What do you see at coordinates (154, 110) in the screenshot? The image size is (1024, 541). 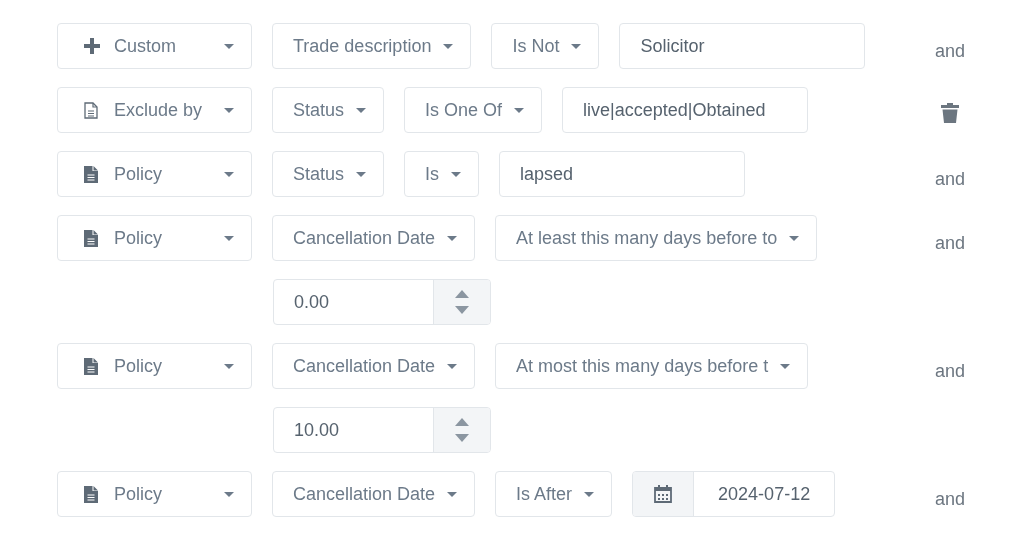 I see `source-dropdown: Exclude by` at bounding box center [154, 110].